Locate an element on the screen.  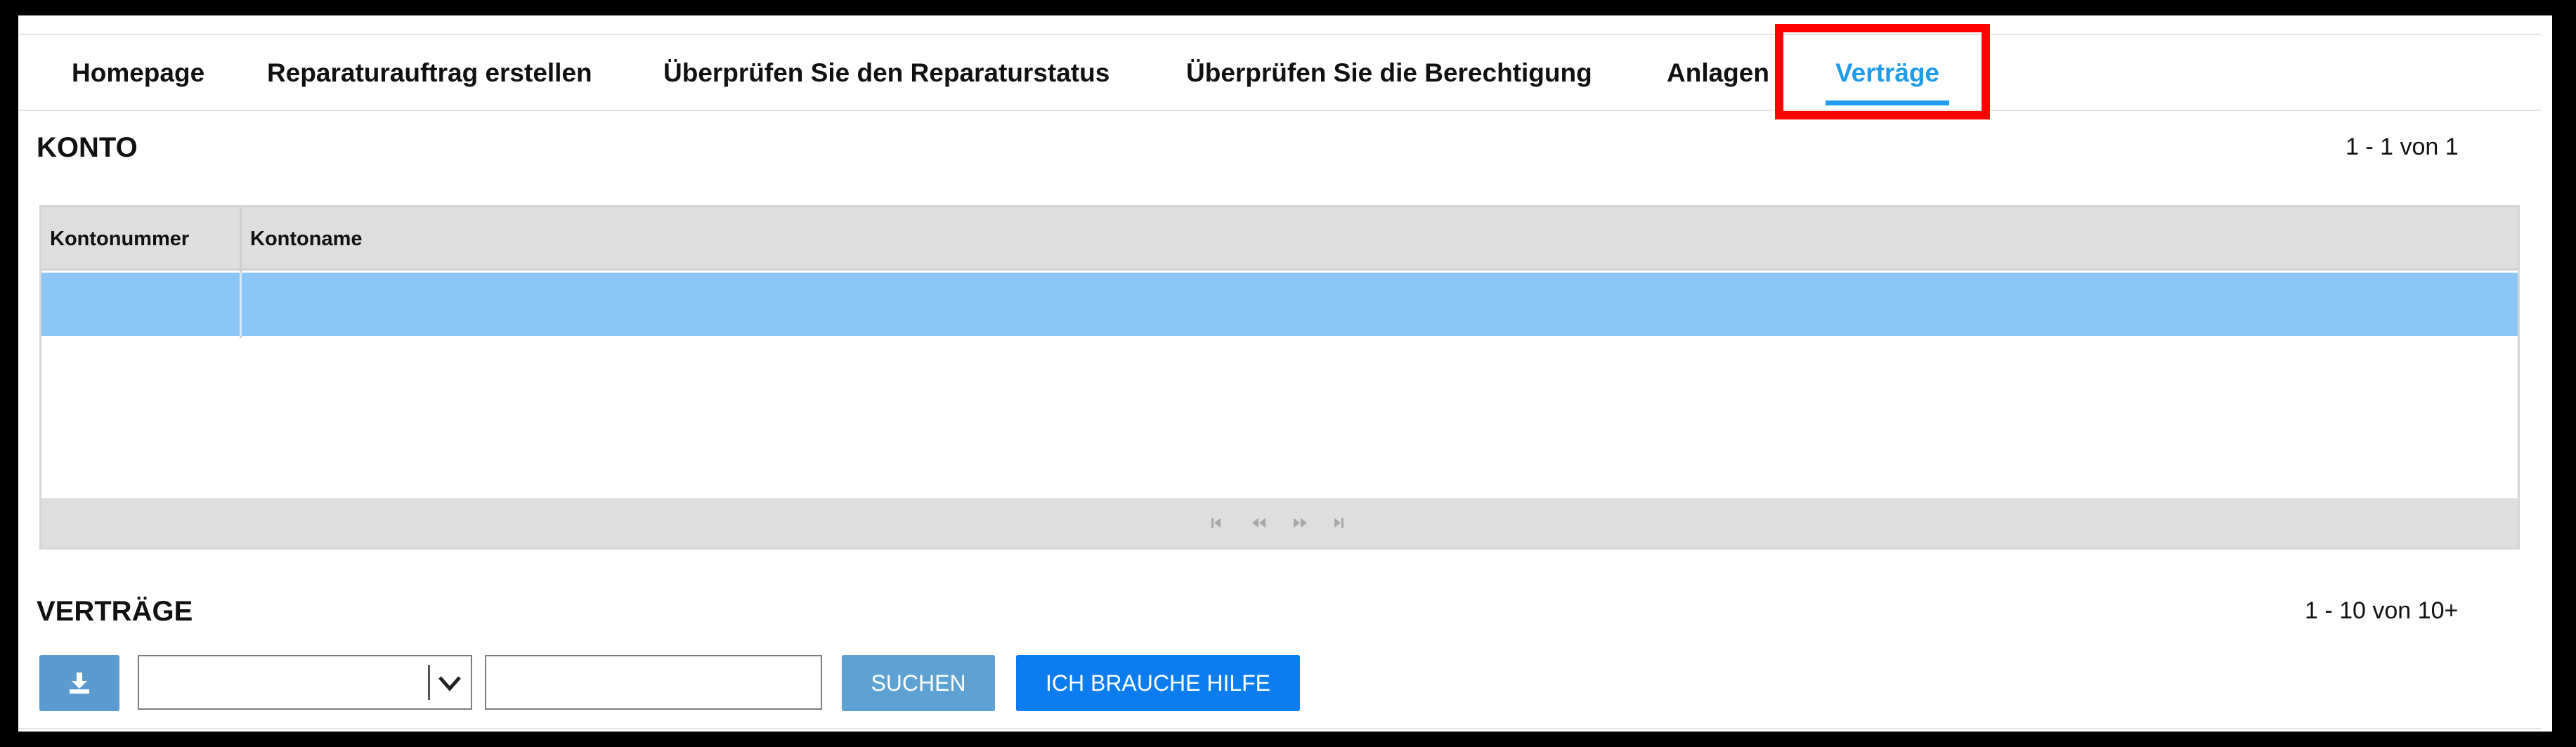
column-header-kontonummer: Kontonummer is located at coordinates (140, 239).